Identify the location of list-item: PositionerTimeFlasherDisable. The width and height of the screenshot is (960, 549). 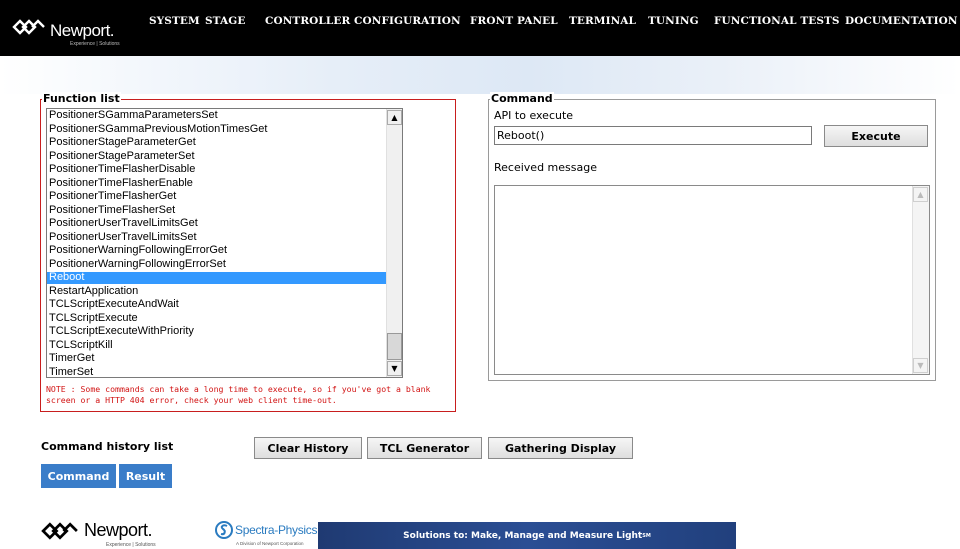
(217, 169).